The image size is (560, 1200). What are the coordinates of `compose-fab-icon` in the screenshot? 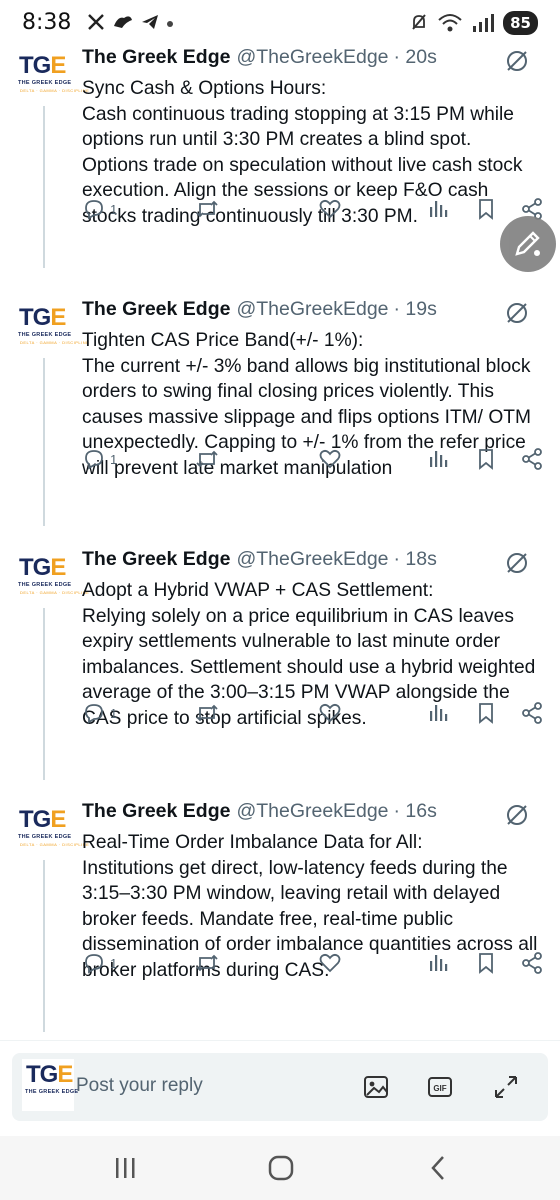 It's located at (527, 243).